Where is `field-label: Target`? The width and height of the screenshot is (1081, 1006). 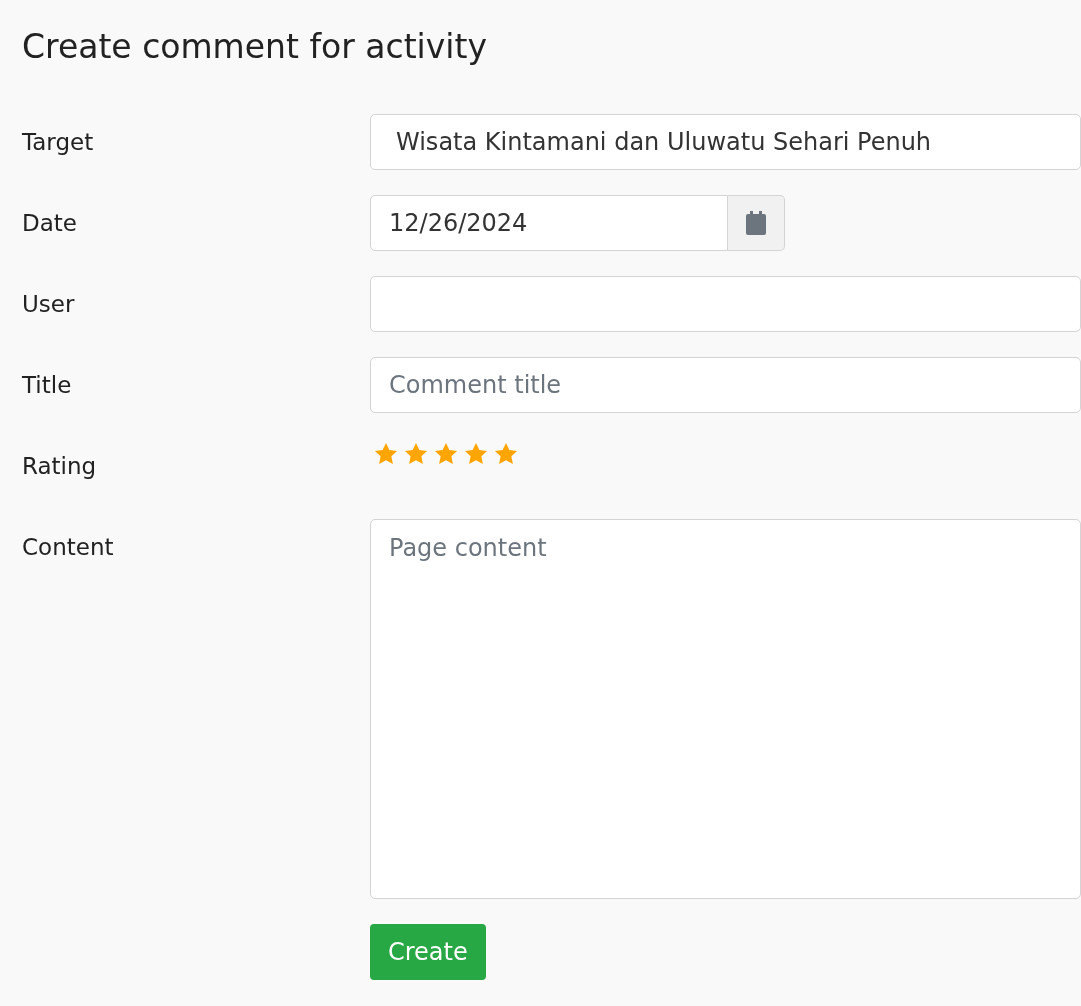 field-label: Target is located at coordinates (58, 142).